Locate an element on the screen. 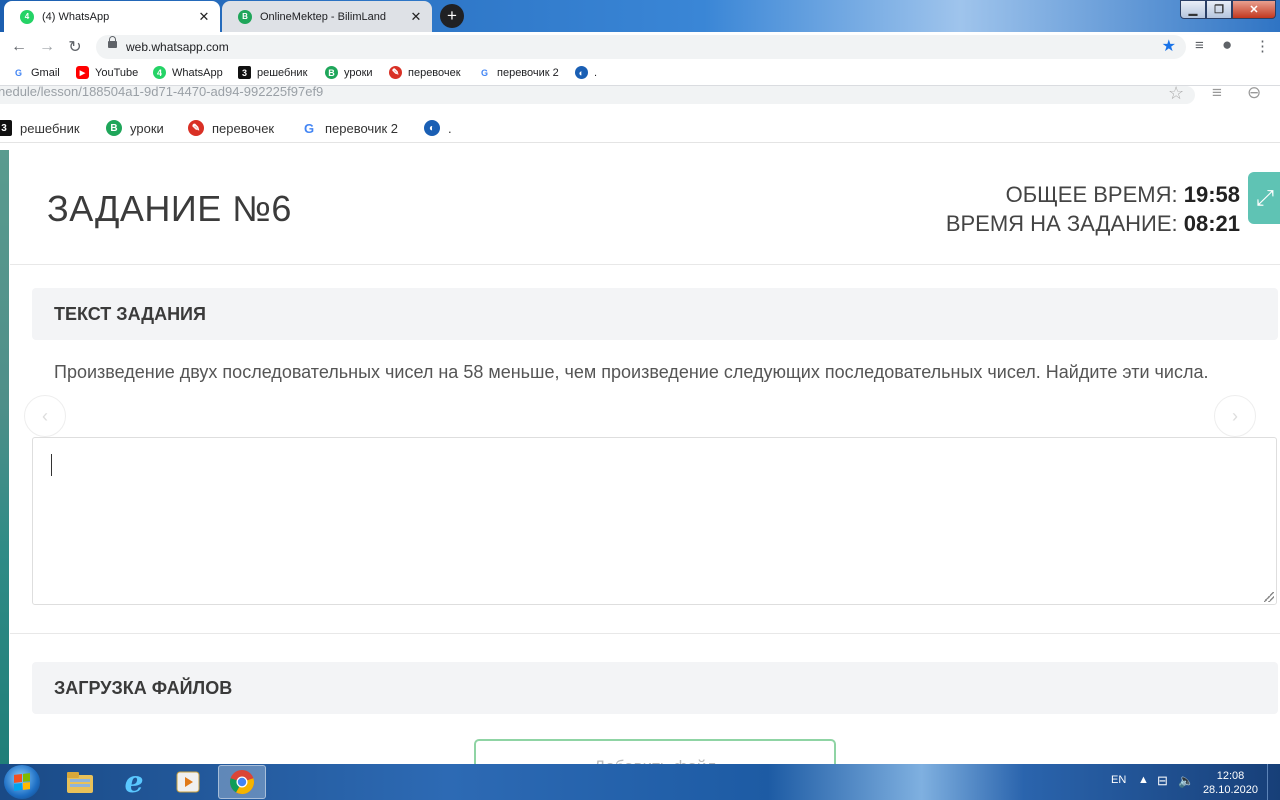 The height and width of the screenshot is (800, 1280). language-indicator: EN is located at coordinates (1118, 780).